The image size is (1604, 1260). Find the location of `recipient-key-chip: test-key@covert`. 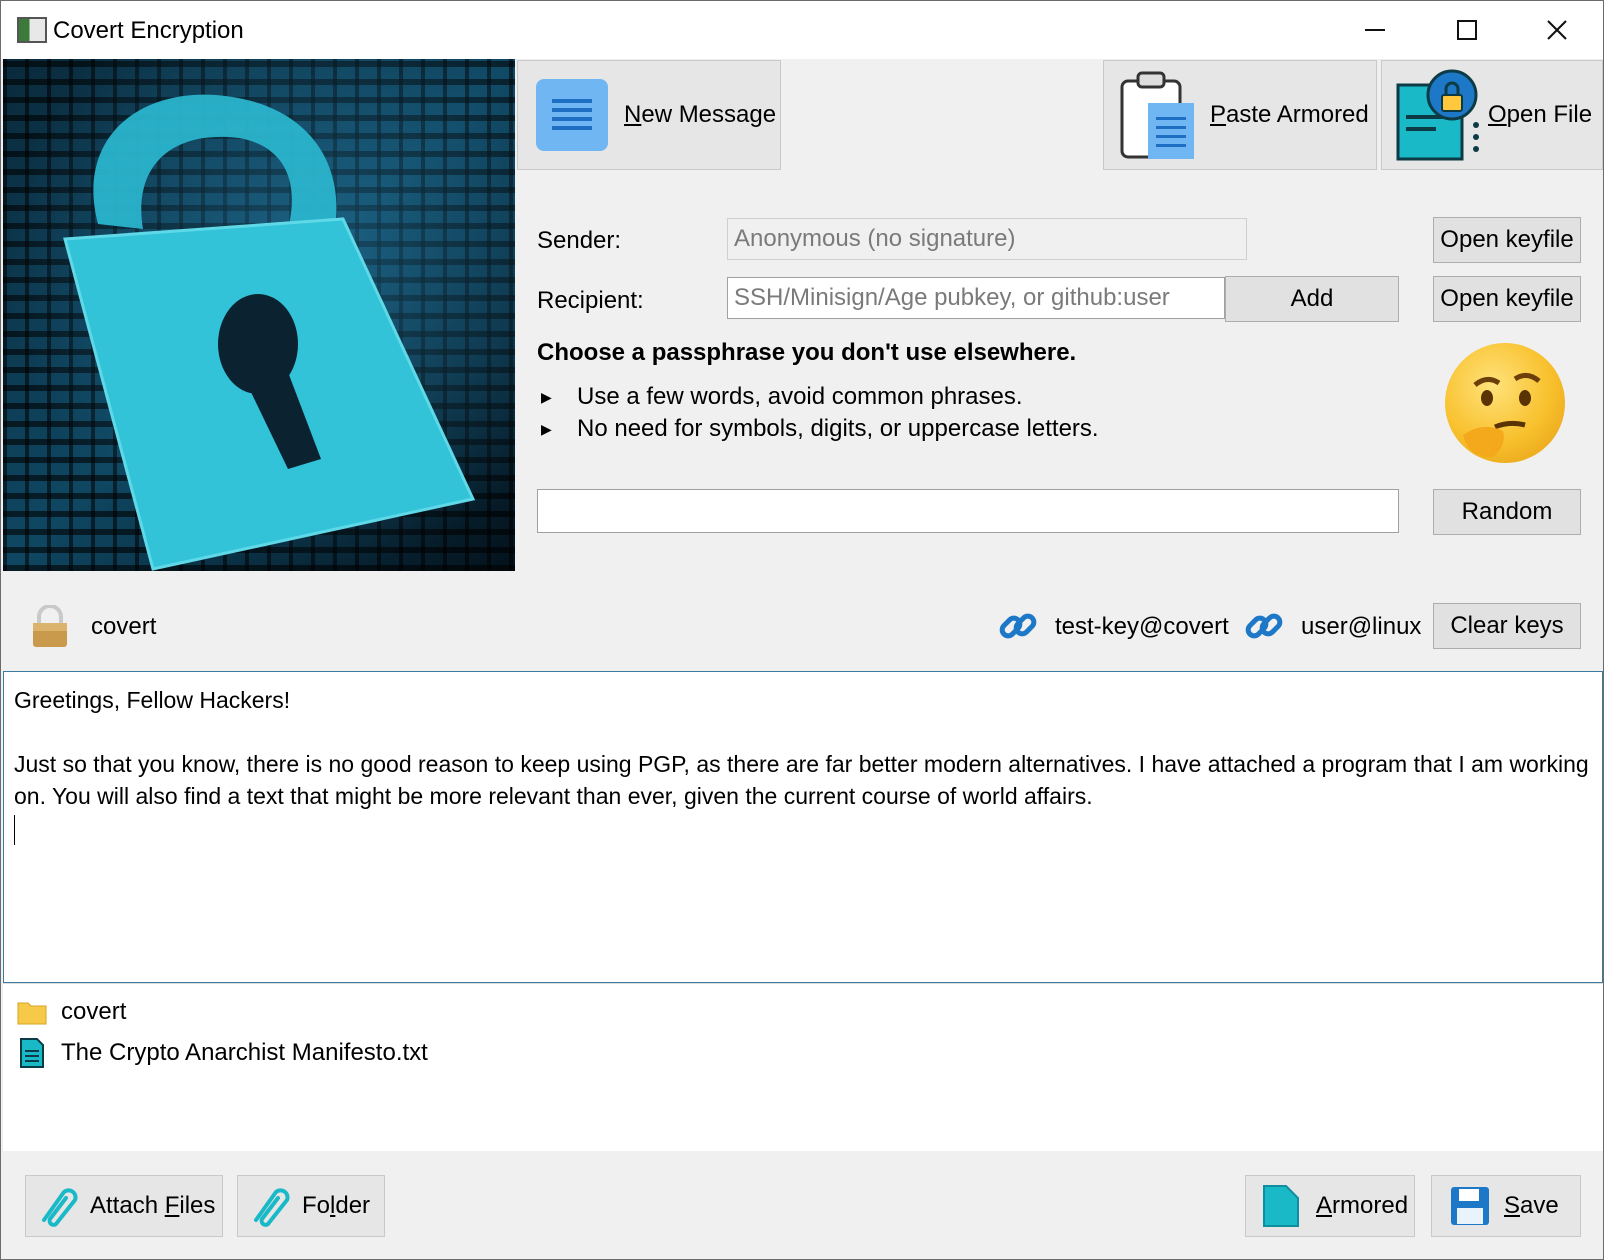

recipient-key-chip: test-key@covert is located at coordinates (1142, 627).